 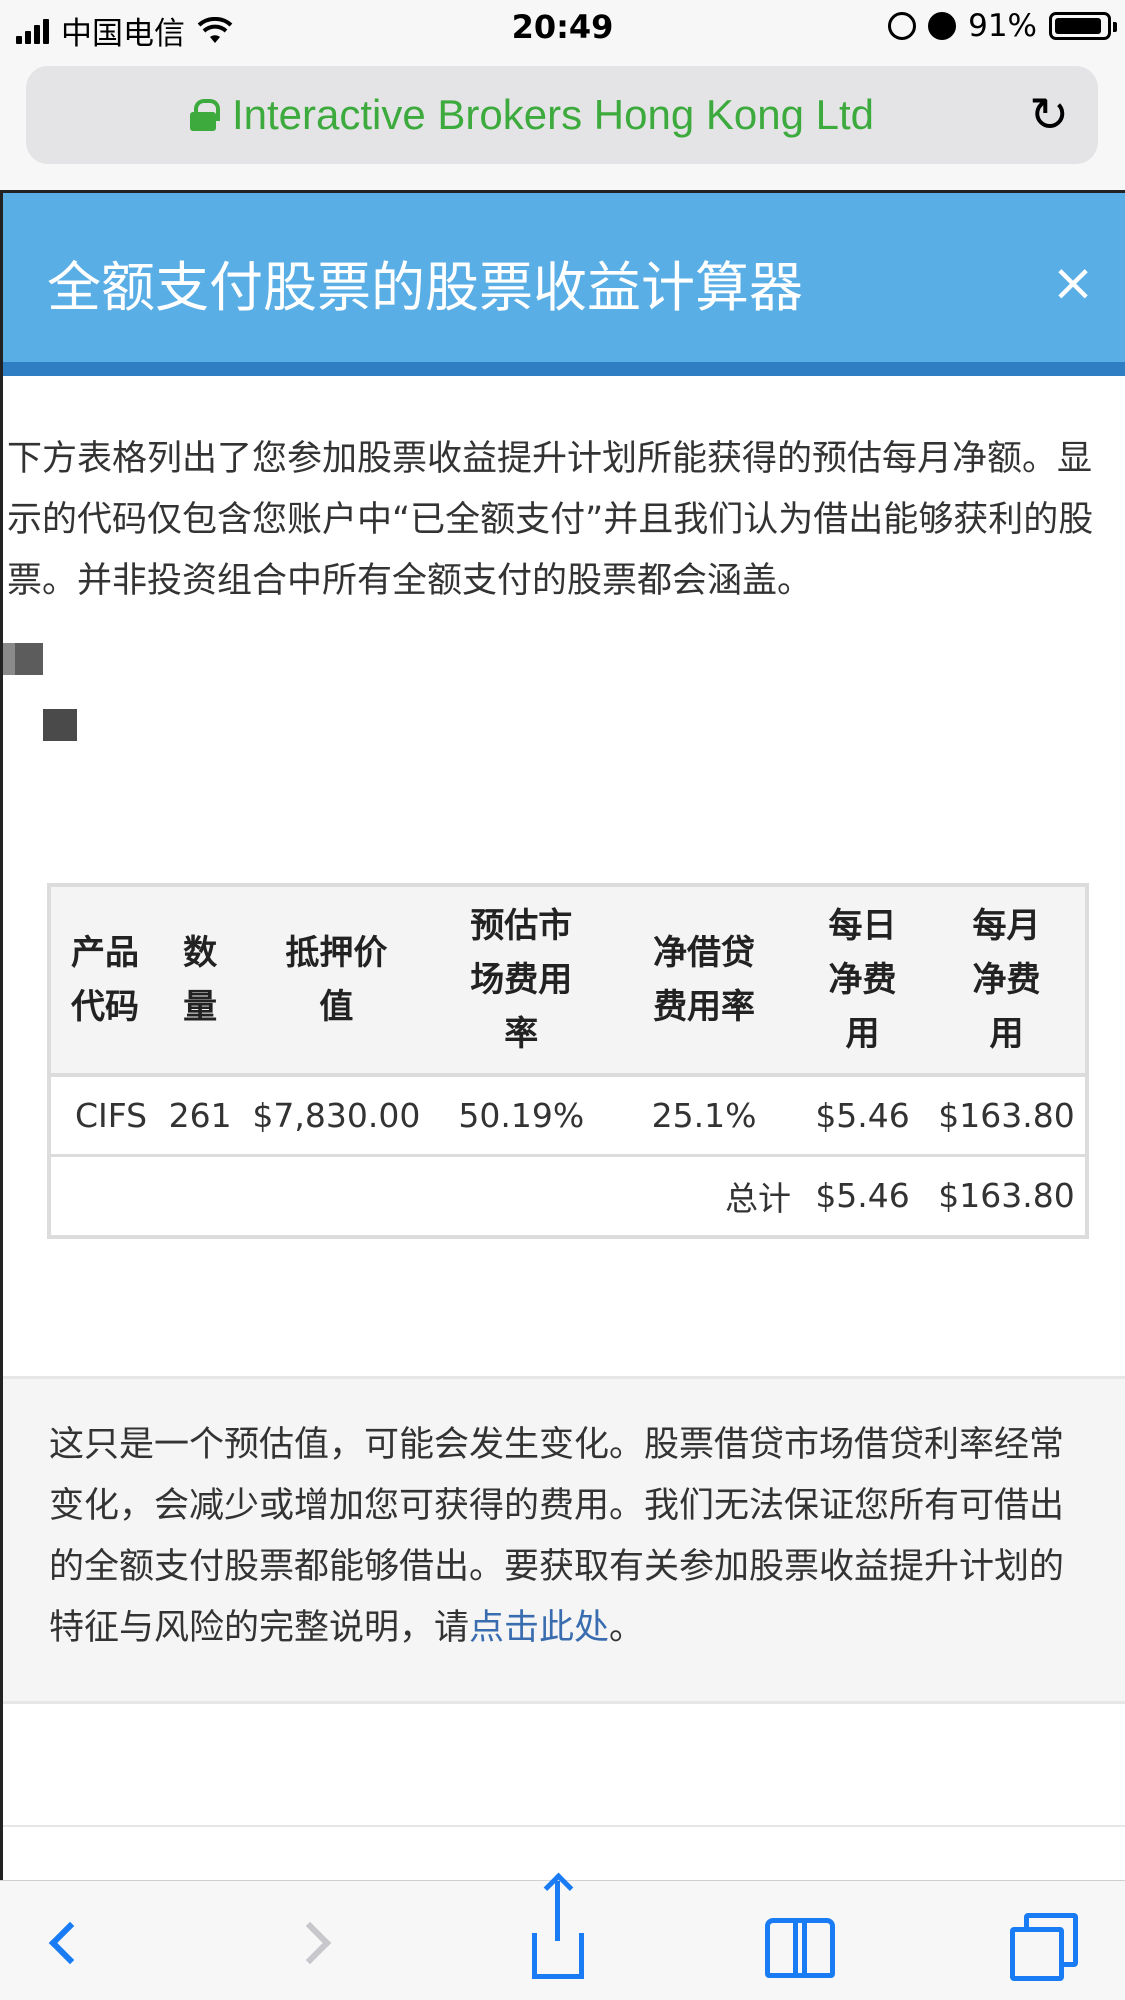 What do you see at coordinates (1073, 283) in the screenshot?
I see `close-icon: ×` at bounding box center [1073, 283].